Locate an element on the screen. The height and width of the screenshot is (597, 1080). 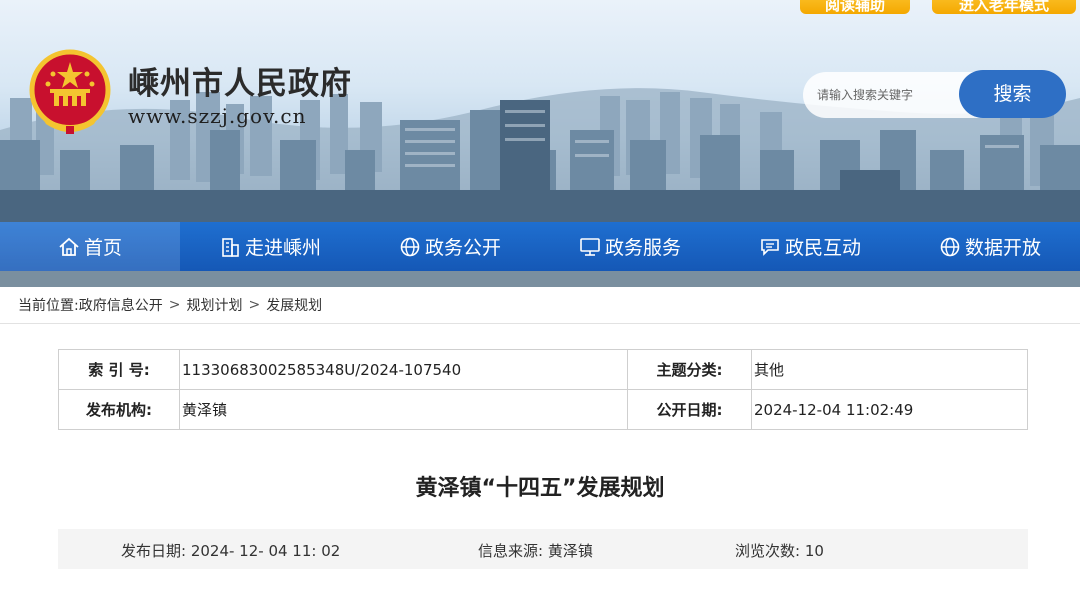
main-nav: 首页 走进嵊州 政务公开 政务服务 政民互动 数据开放 is located at coordinates (540, 246).